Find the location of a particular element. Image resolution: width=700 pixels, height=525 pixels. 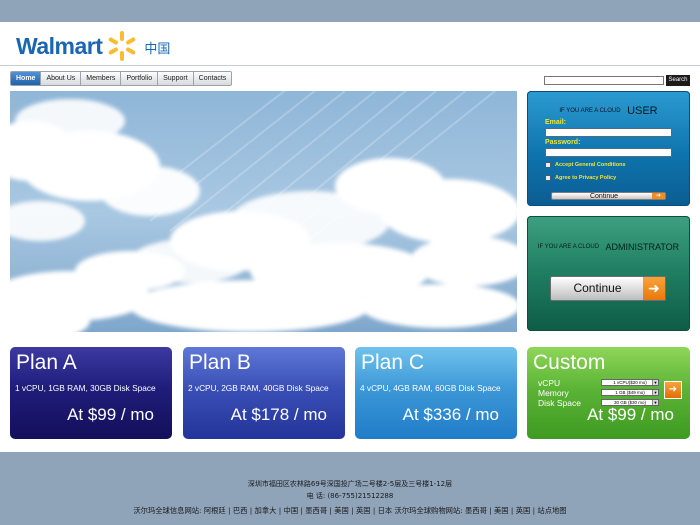

plan-spec: 1 vCPU, 1GB RAM, 30GB Disk Space is located at coordinates (85, 388).